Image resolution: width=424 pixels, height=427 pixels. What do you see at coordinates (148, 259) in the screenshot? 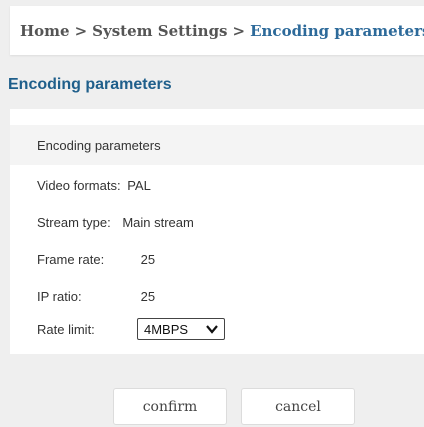
I see `frame-rate-value: 25` at bounding box center [148, 259].